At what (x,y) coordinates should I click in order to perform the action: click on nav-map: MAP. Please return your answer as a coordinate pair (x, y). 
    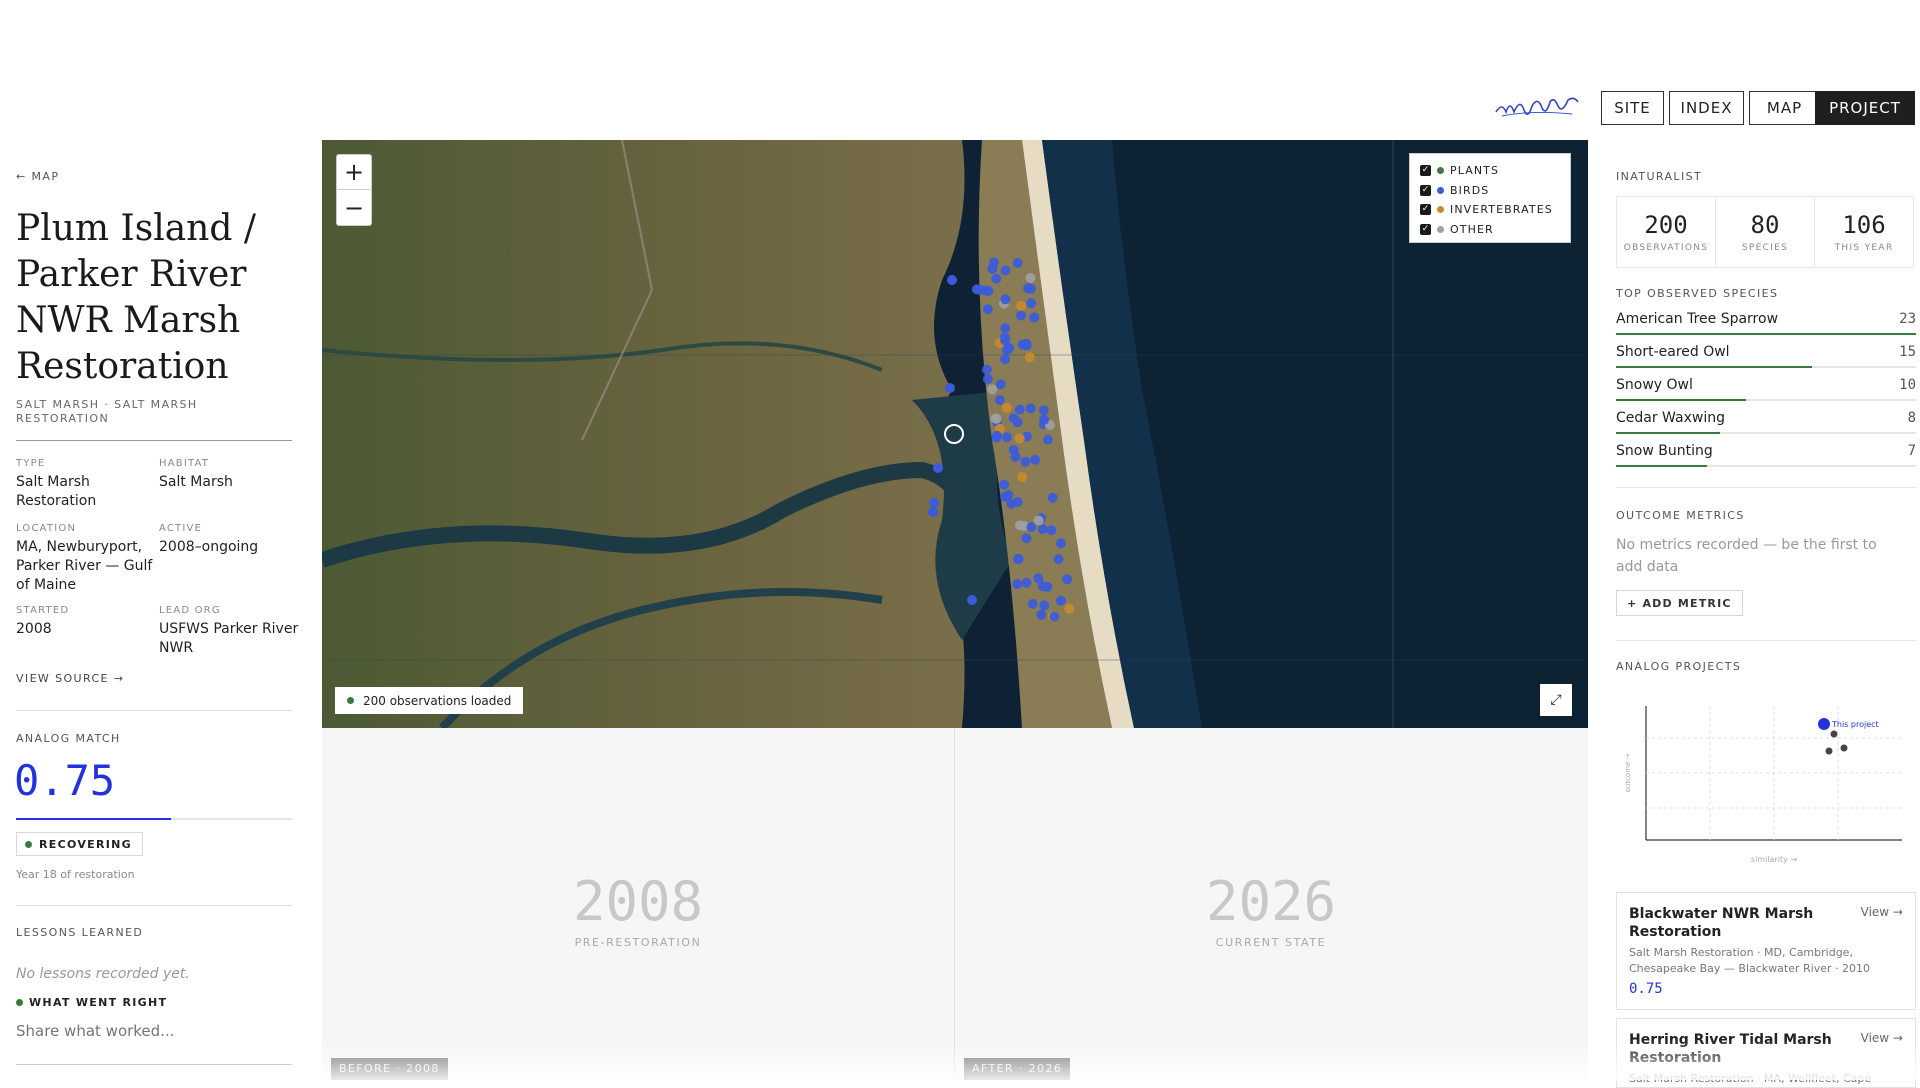
    Looking at the image, I should click on (1784, 108).